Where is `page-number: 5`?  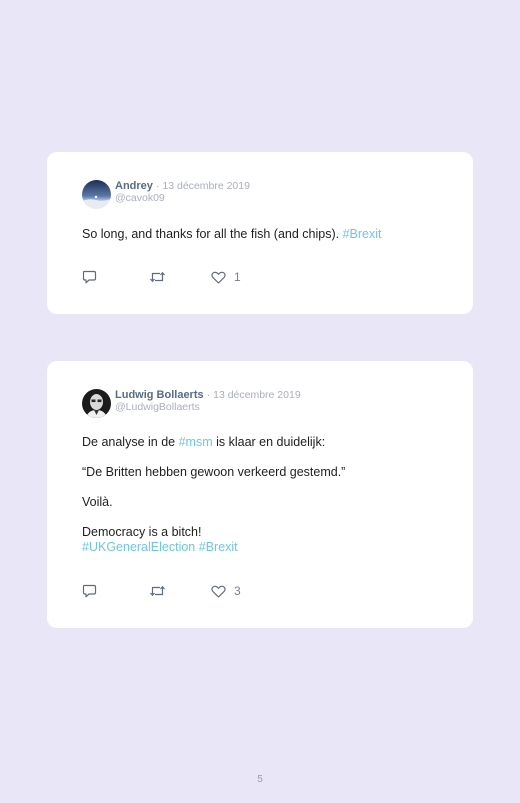 page-number: 5 is located at coordinates (260, 779).